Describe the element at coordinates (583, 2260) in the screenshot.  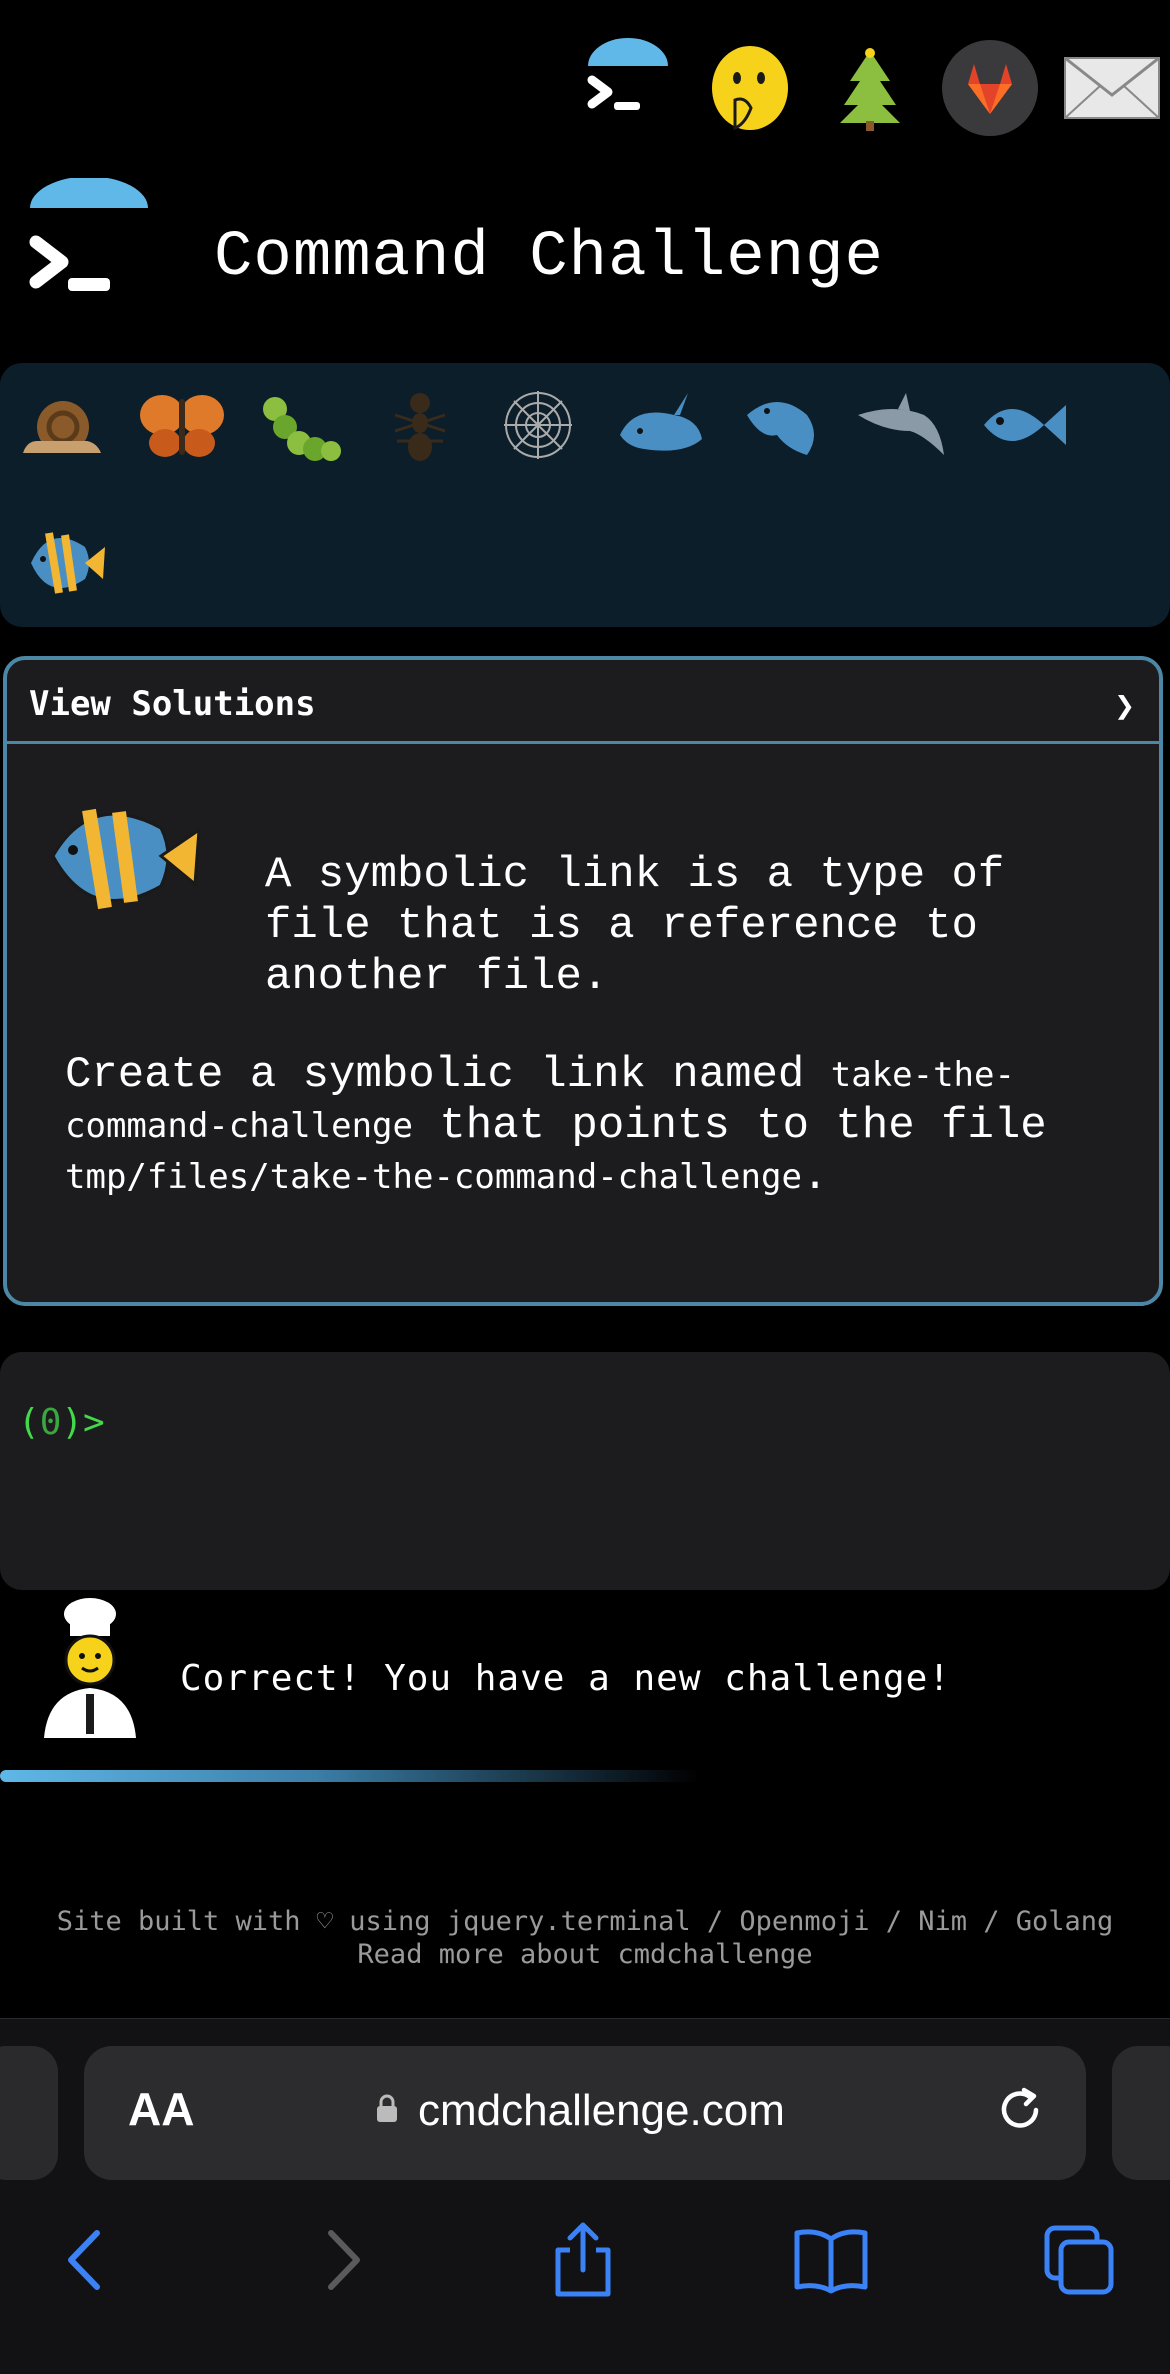
I see `share-icon` at that location.